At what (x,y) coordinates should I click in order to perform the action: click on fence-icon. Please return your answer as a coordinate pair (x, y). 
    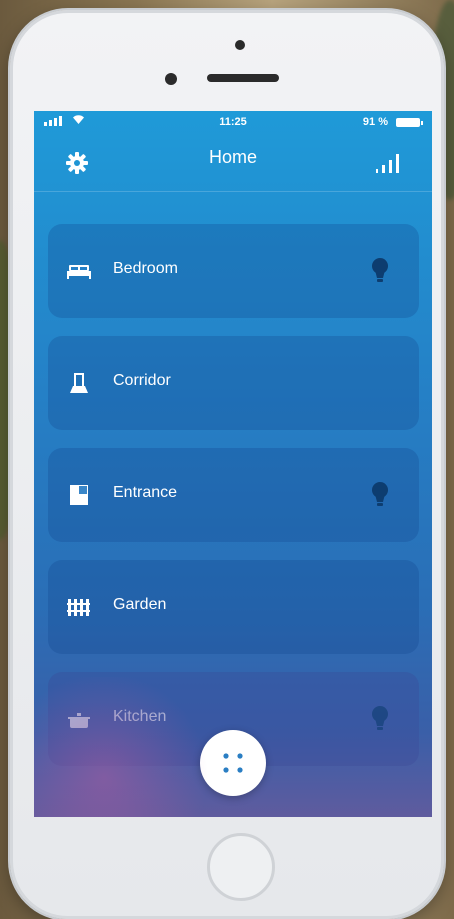
    Looking at the image, I should click on (79, 607).